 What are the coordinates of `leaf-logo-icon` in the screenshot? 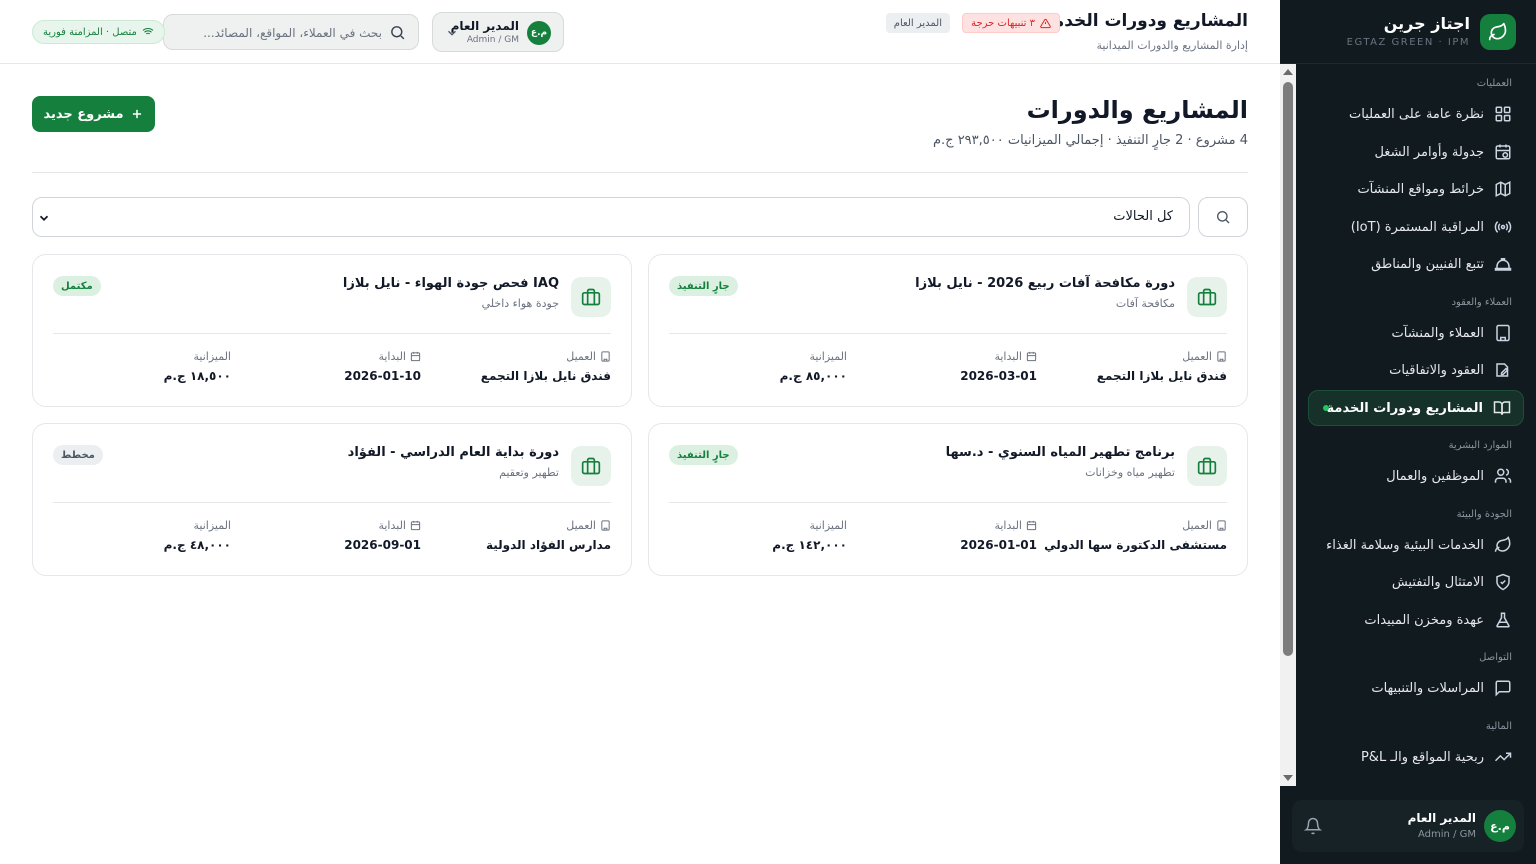 It's located at (1498, 32).